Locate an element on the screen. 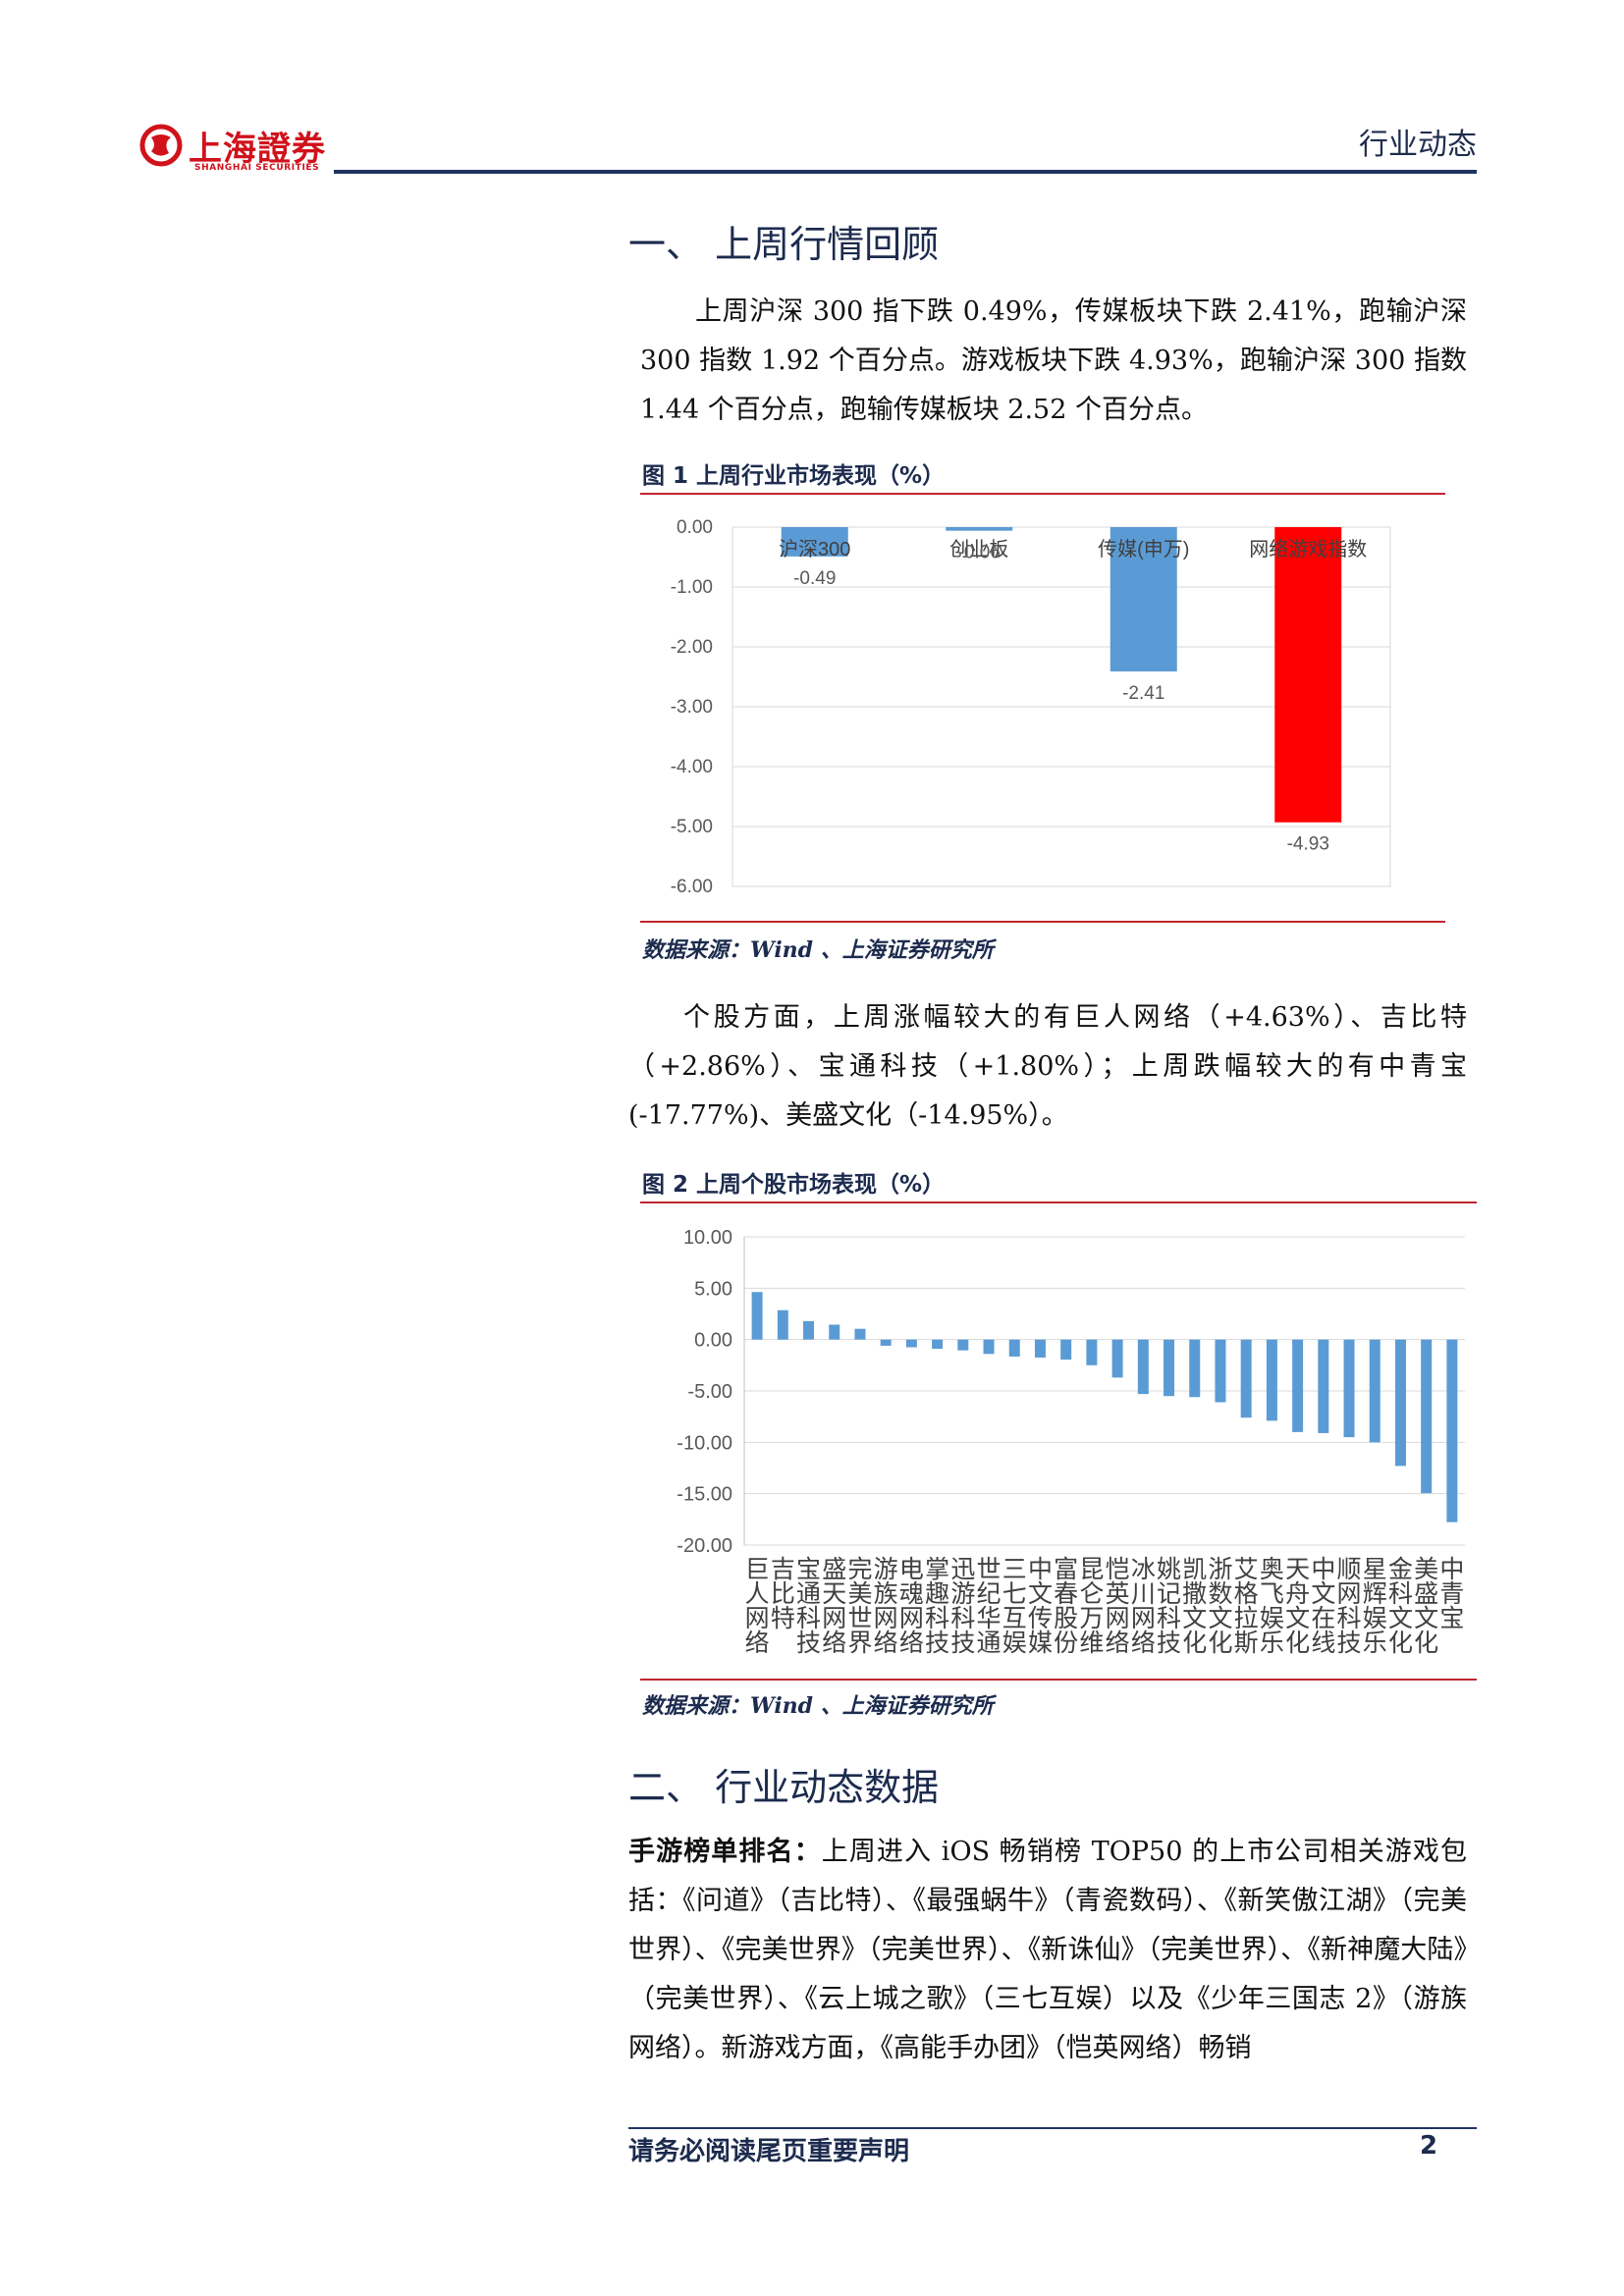 This screenshot has height=2296, width=1624. page-number: 2 is located at coordinates (1429, 2146).